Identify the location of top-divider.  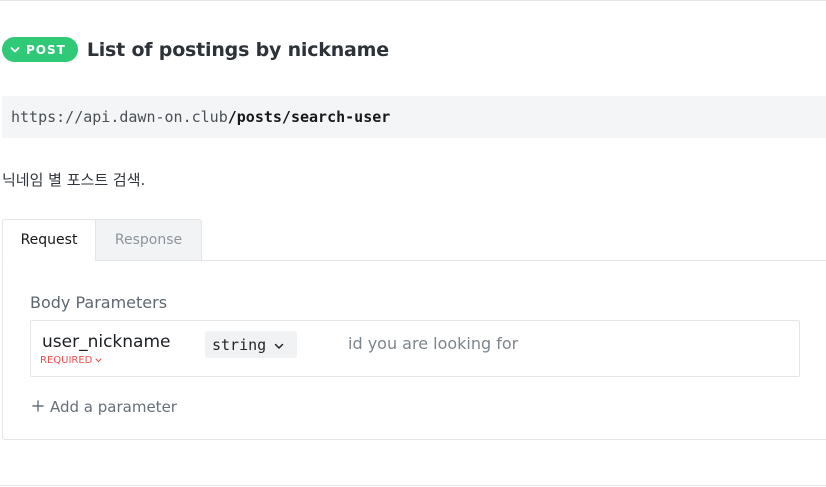
(413, 0).